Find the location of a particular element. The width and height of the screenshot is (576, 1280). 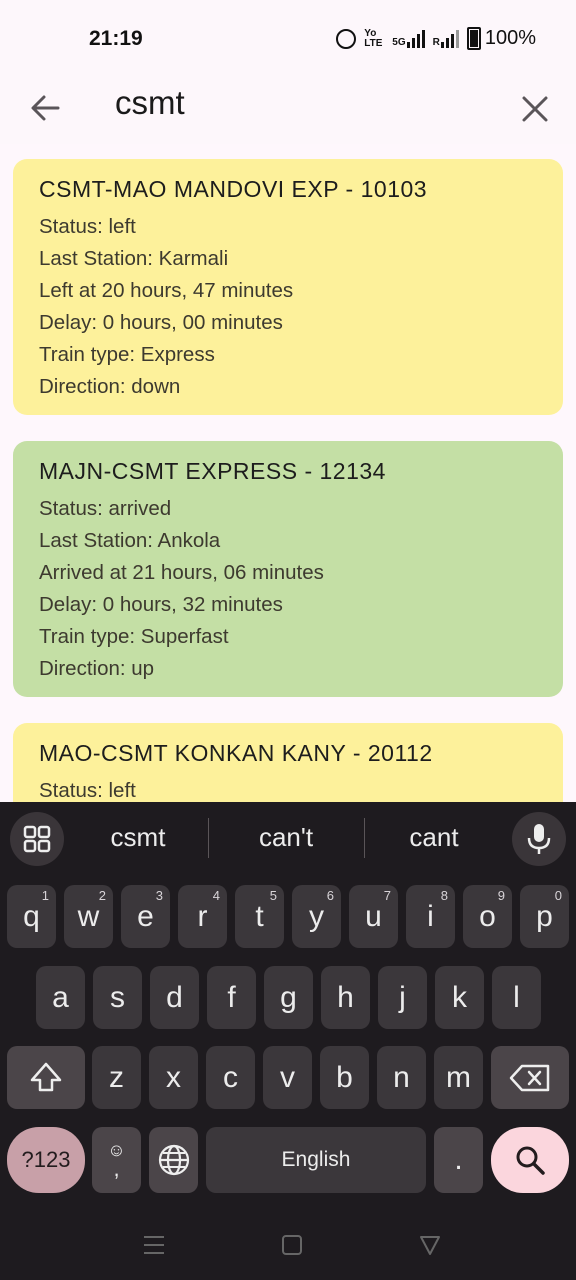

train-direction: Direction: up is located at coordinates (97, 668).